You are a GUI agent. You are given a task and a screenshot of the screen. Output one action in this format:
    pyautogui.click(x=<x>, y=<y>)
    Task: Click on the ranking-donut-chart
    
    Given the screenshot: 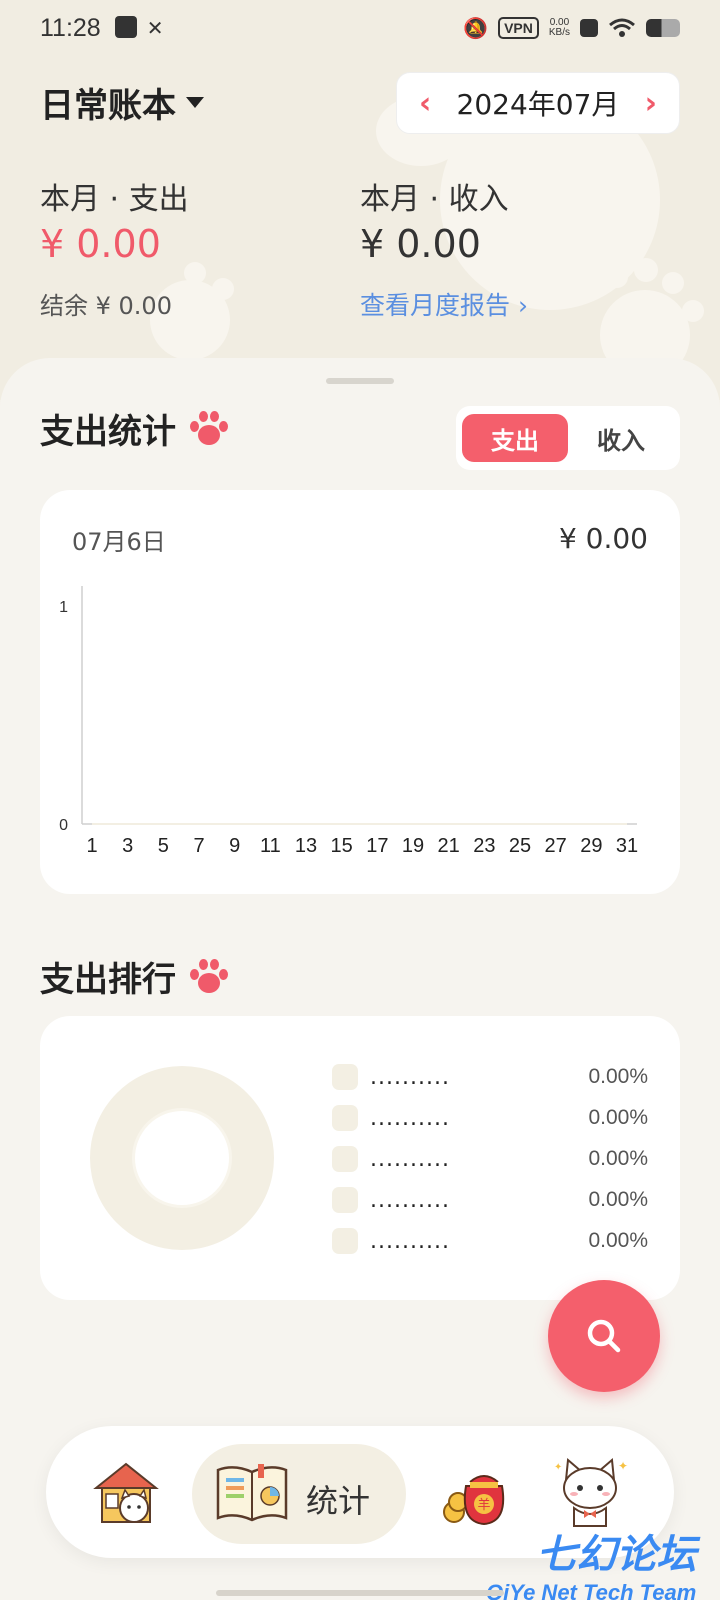 What is the action you would take?
    pyautogui.click(x=182, y=1158)
    